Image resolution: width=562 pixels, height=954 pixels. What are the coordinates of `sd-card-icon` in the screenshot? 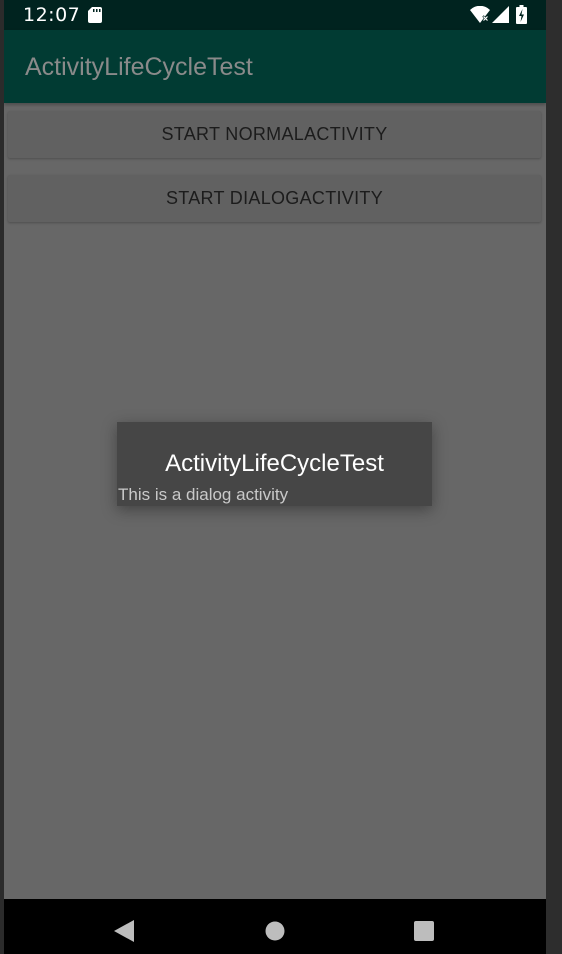 It's located at (95, 15).